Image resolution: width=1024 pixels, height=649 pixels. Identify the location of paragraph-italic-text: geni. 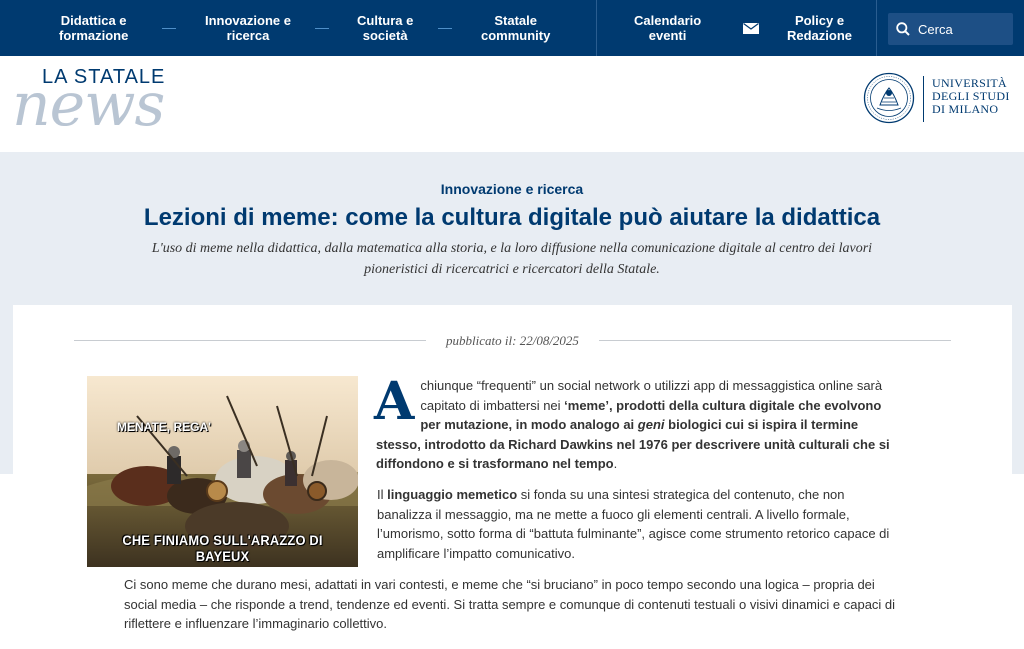
(651, 424).